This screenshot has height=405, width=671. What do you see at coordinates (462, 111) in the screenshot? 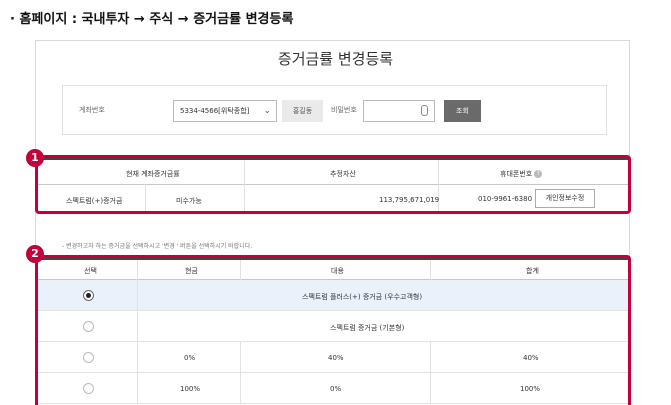
I see `search-button: 조회` at bounding box center [462, 111].